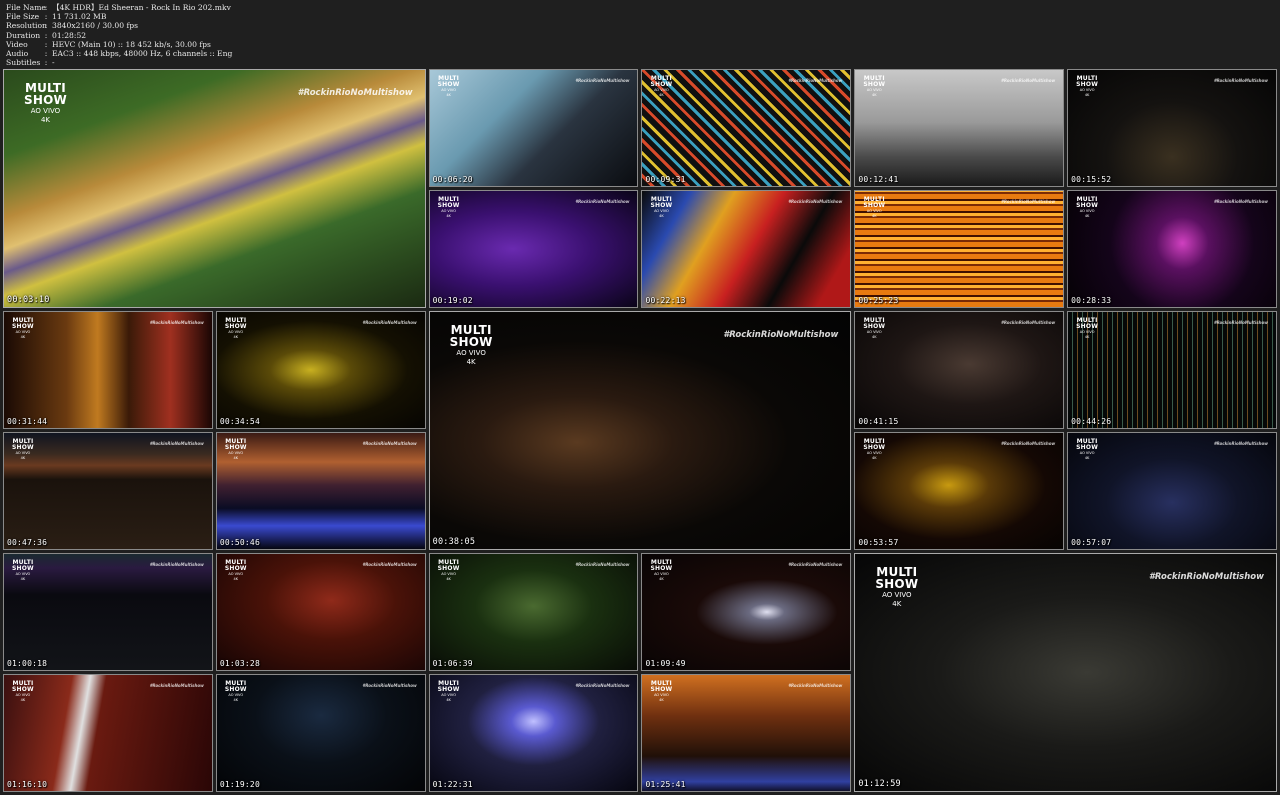  What do you see at coordinates (27, 542) in the screenshot?
I see `timestamp-label: 00:47:36` at bounding box center [27, 542].